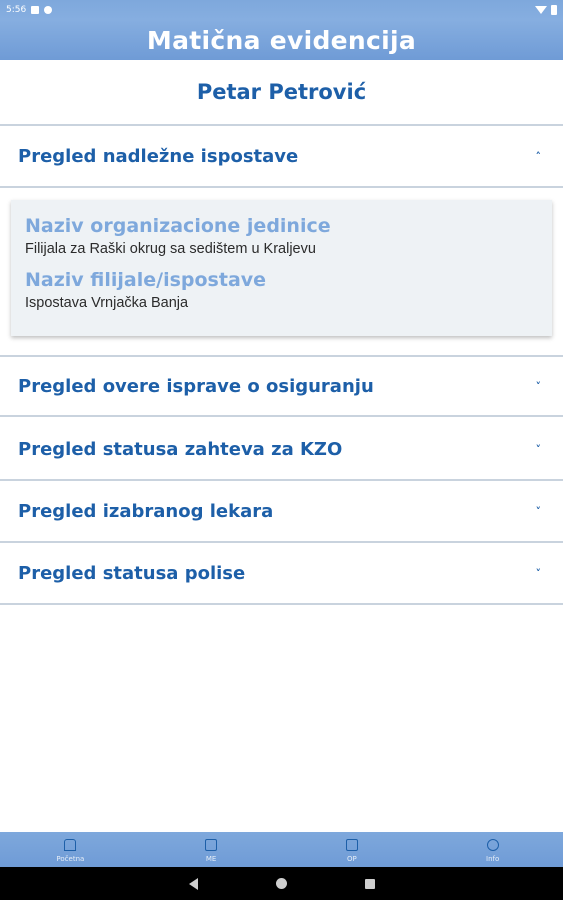 The image size is (563, 900). What do you see at coordinates (16, 10) in the screenshot?
I see `status-time: 5:56` at bounding box center [16, 10].